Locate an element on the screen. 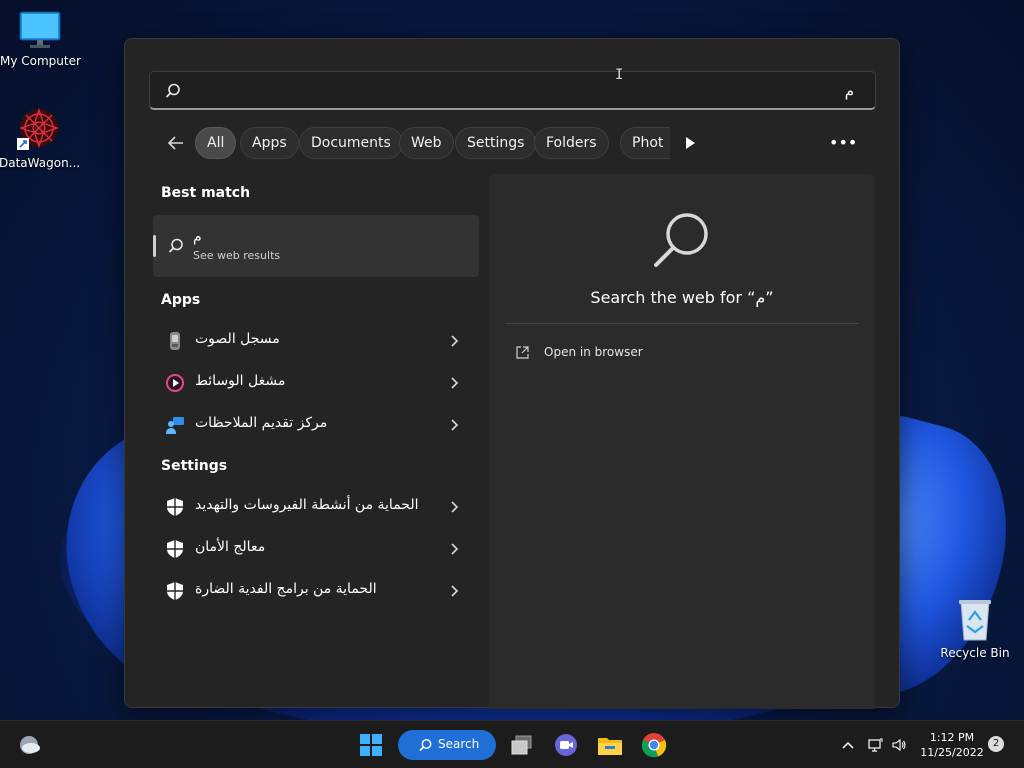  weather-widget-icon is located at coordinates (29, 745).